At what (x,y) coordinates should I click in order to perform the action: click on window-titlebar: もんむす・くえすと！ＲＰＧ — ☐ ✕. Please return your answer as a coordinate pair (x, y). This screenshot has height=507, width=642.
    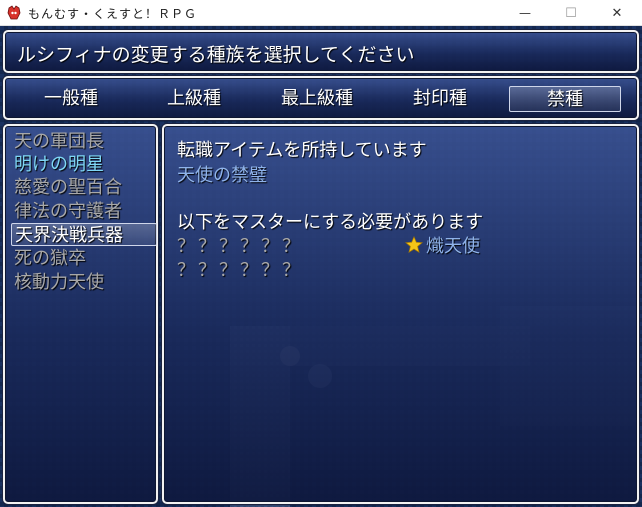
    Looking at the image, I should click on (321, 13).